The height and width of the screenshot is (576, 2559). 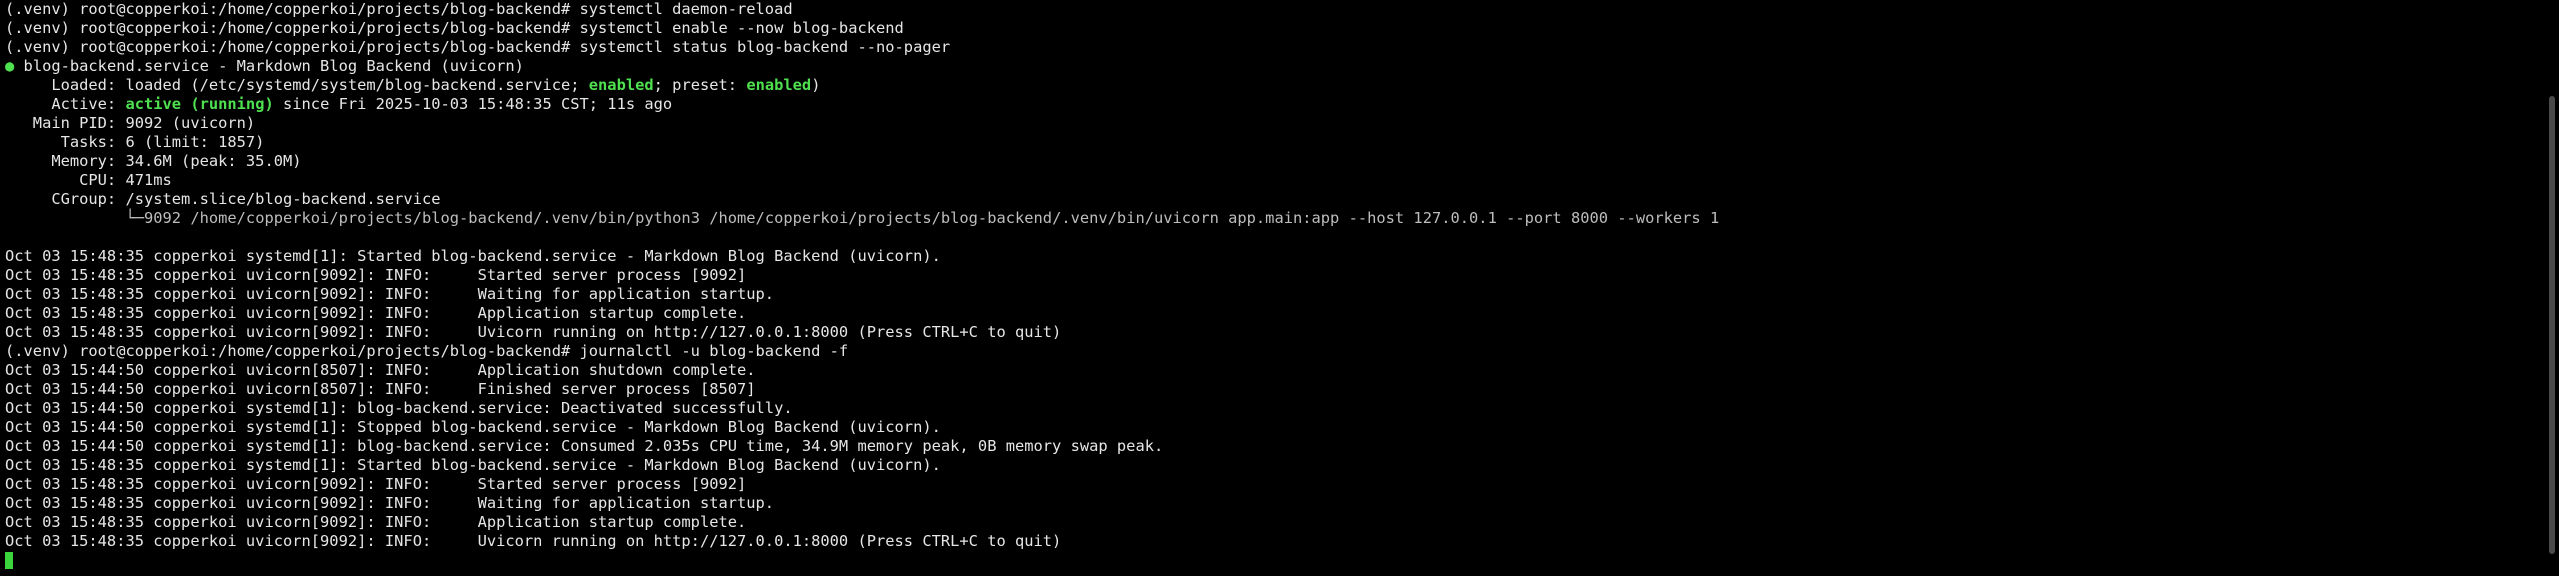 I want to click on cursor-line, so click(x=1272, y=560).